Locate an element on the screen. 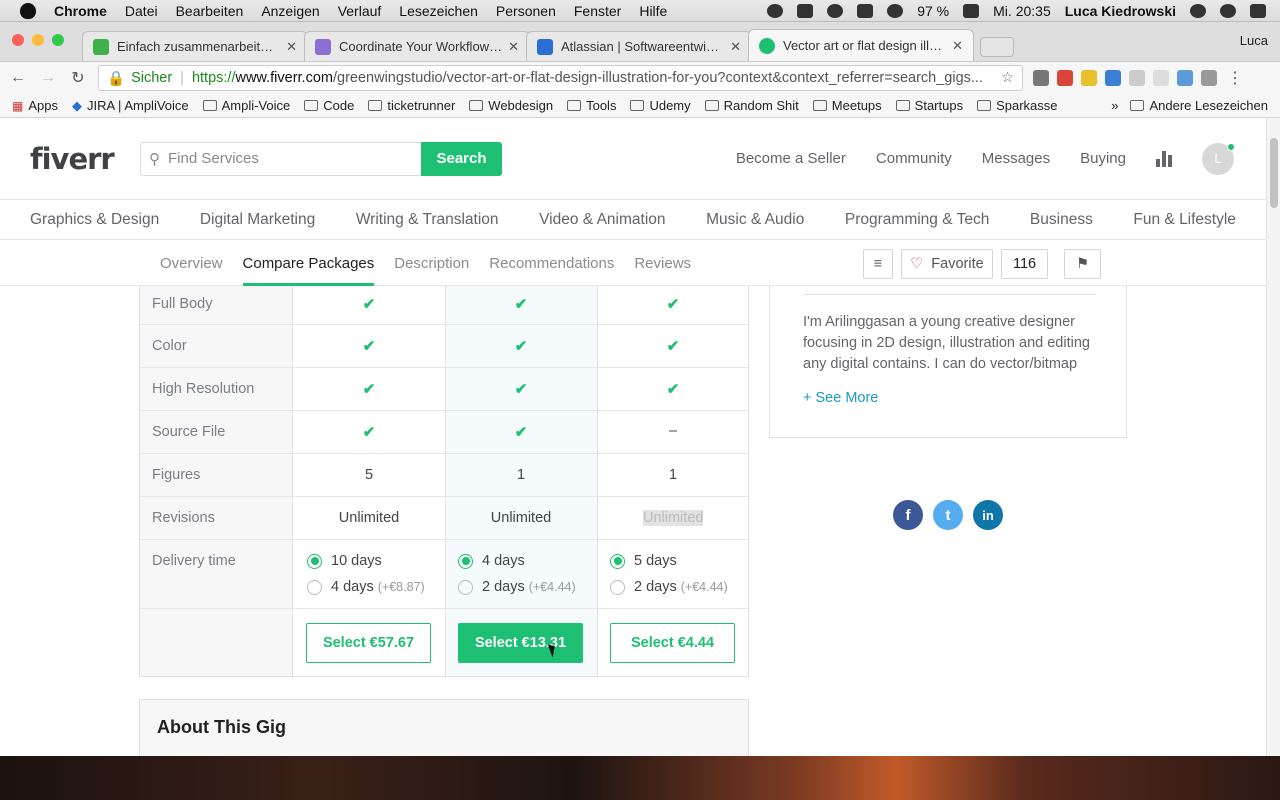 Image resolution: width=1280 pixels, height=800 pixels. menu-hilfe: Hilfe is located at coordinates (653, 11).